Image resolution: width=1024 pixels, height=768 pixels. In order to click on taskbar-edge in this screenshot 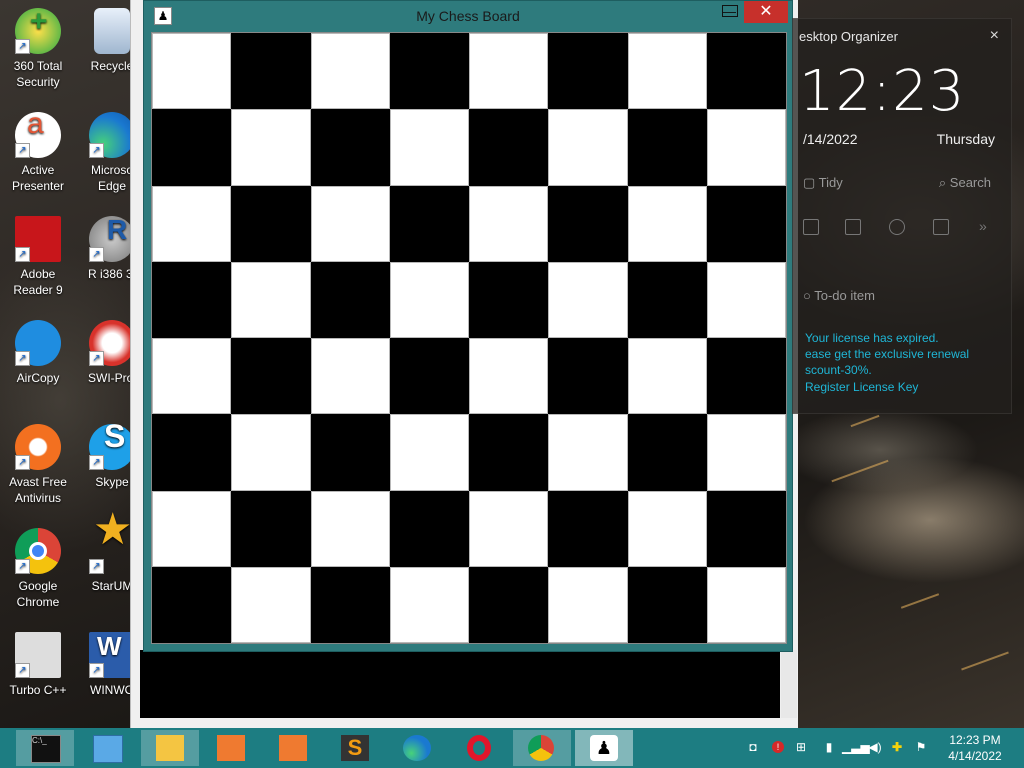, I will do `click(417, 748)`.